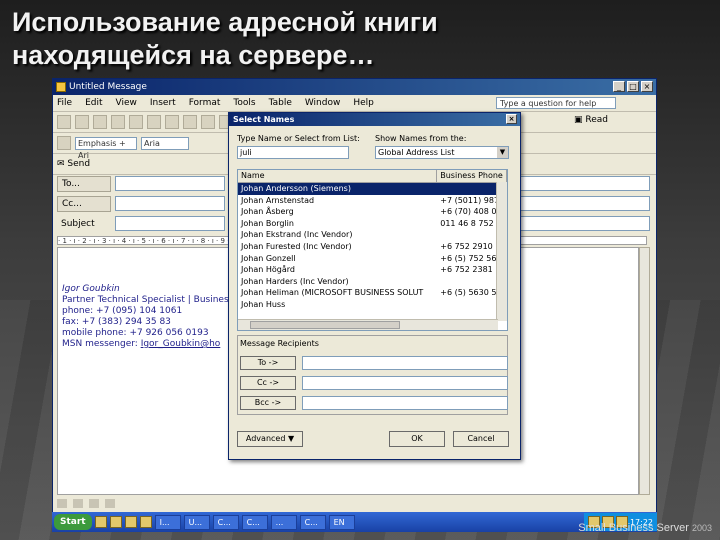 The width and height of the screenshot is (720, 540). What do you see at coordinates (596, 120) in the screenshot?
I see `read-label: Read` at bounding box center [596, 120].